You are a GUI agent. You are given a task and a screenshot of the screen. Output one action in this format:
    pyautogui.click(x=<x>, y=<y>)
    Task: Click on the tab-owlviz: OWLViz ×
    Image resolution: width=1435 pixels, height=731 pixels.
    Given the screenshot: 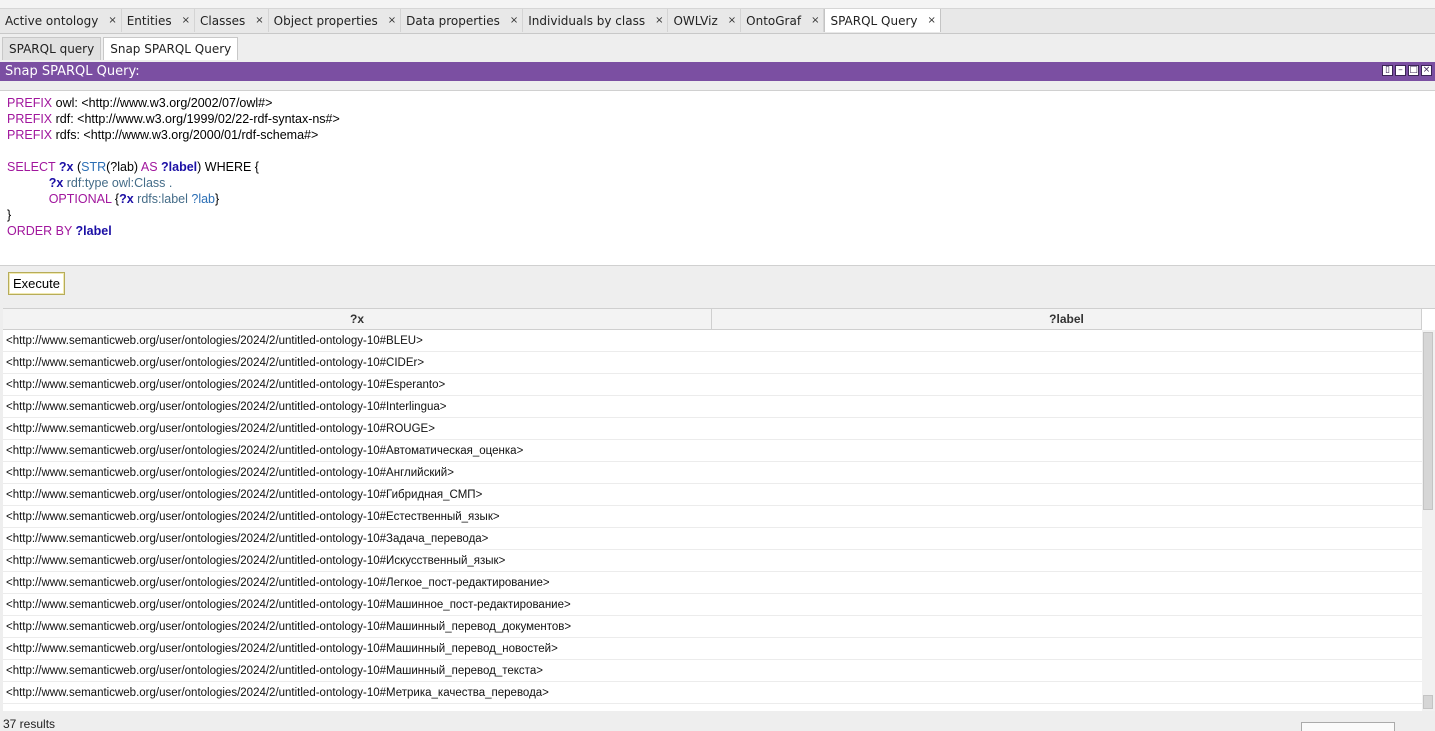 What is the action you would take?
    pyautogui.click(x=705, y=20)
    